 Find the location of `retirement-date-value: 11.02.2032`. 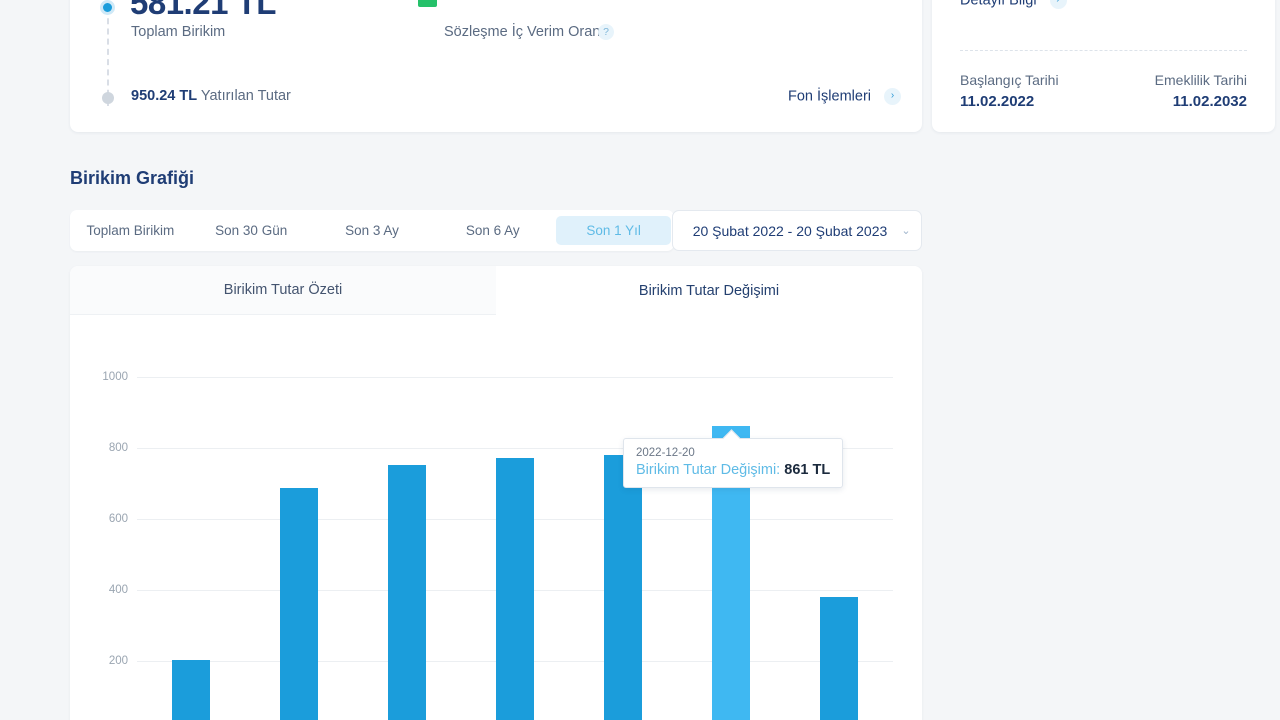

retirement-date-value: 11.02.2032 is located at coordinates (1209, 101).